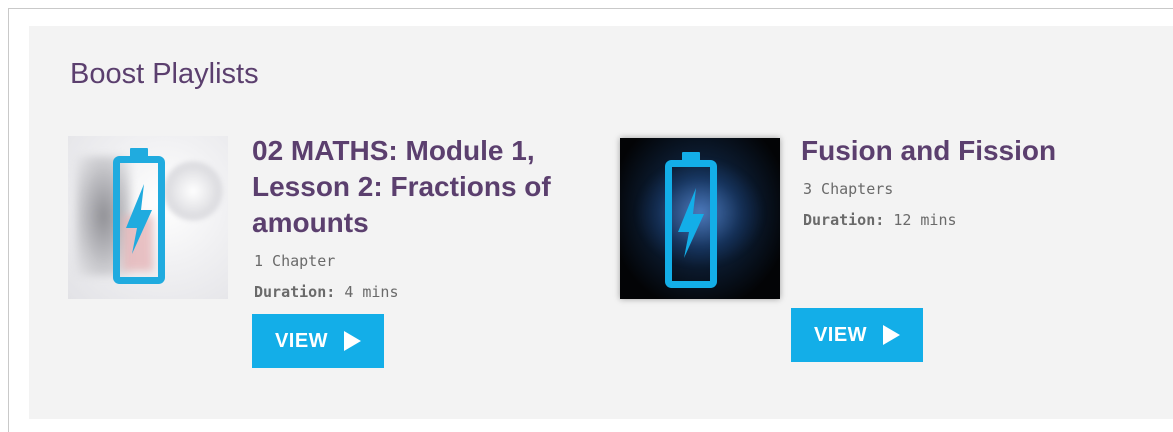 This screenshot has height=432, width=1173. I want to click on playlist-title-line: Fusion and Fission, so click(928, 151).